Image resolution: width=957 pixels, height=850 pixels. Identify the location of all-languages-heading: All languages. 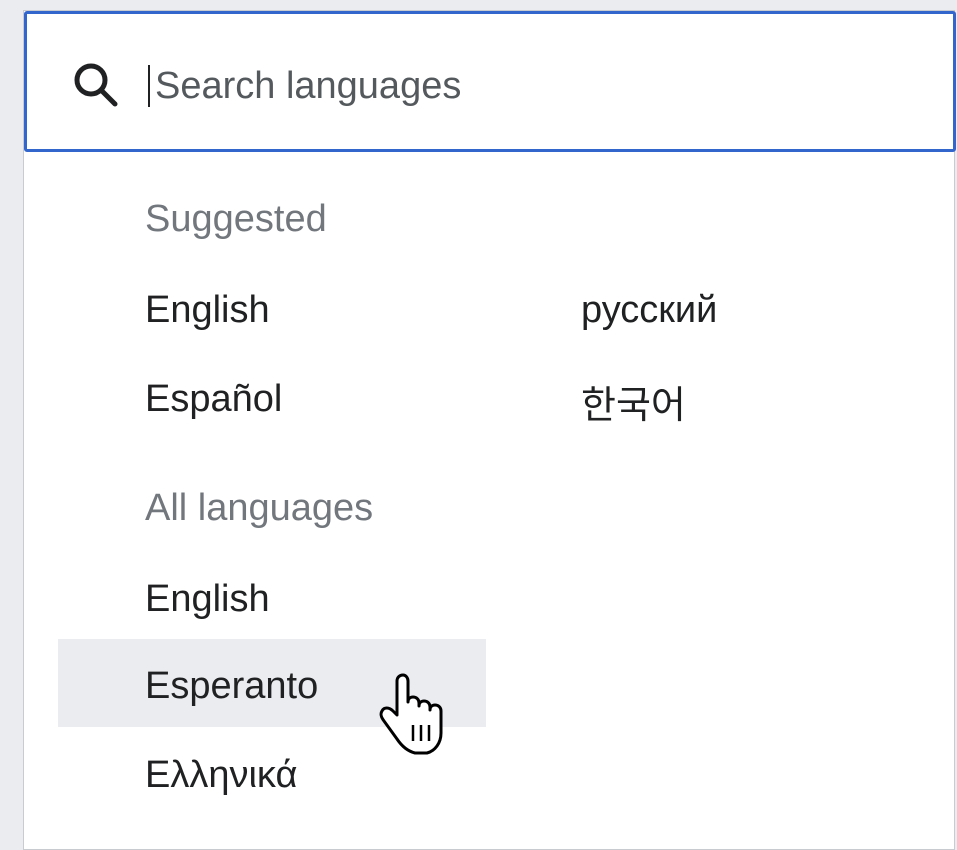
(259, 508).